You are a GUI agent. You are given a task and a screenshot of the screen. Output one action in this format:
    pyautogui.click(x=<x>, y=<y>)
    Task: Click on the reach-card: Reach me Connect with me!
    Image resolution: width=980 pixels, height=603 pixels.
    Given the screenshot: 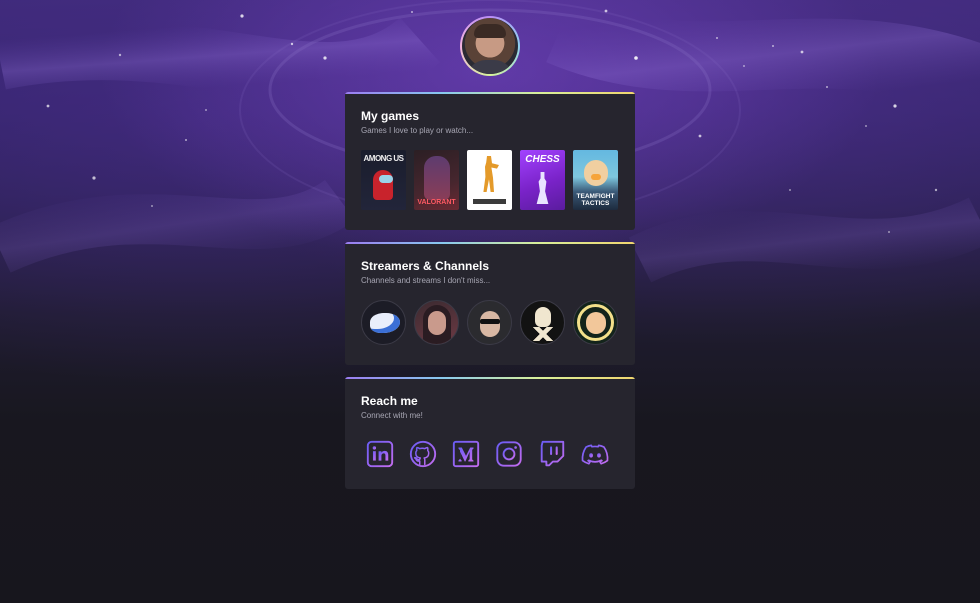 What is the action you would take?
    pyautogui.click(x=490, y=433)
    